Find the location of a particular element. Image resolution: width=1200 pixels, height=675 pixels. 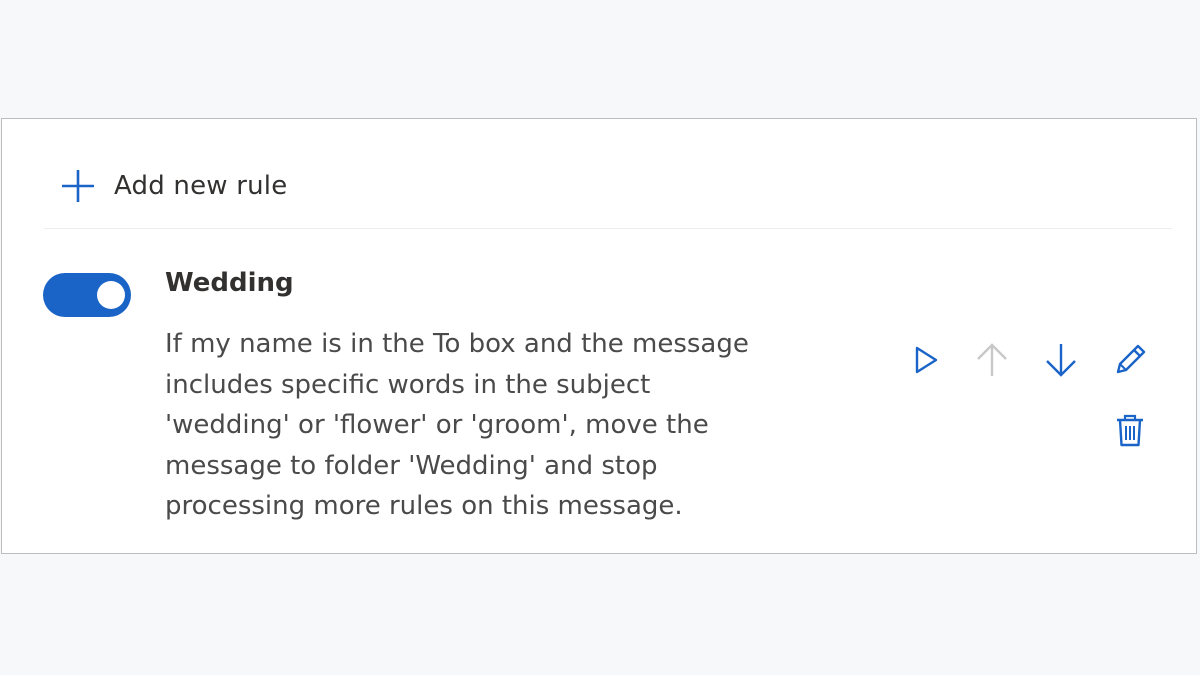

edit-rule-button is located at coordinates (1130, 360).